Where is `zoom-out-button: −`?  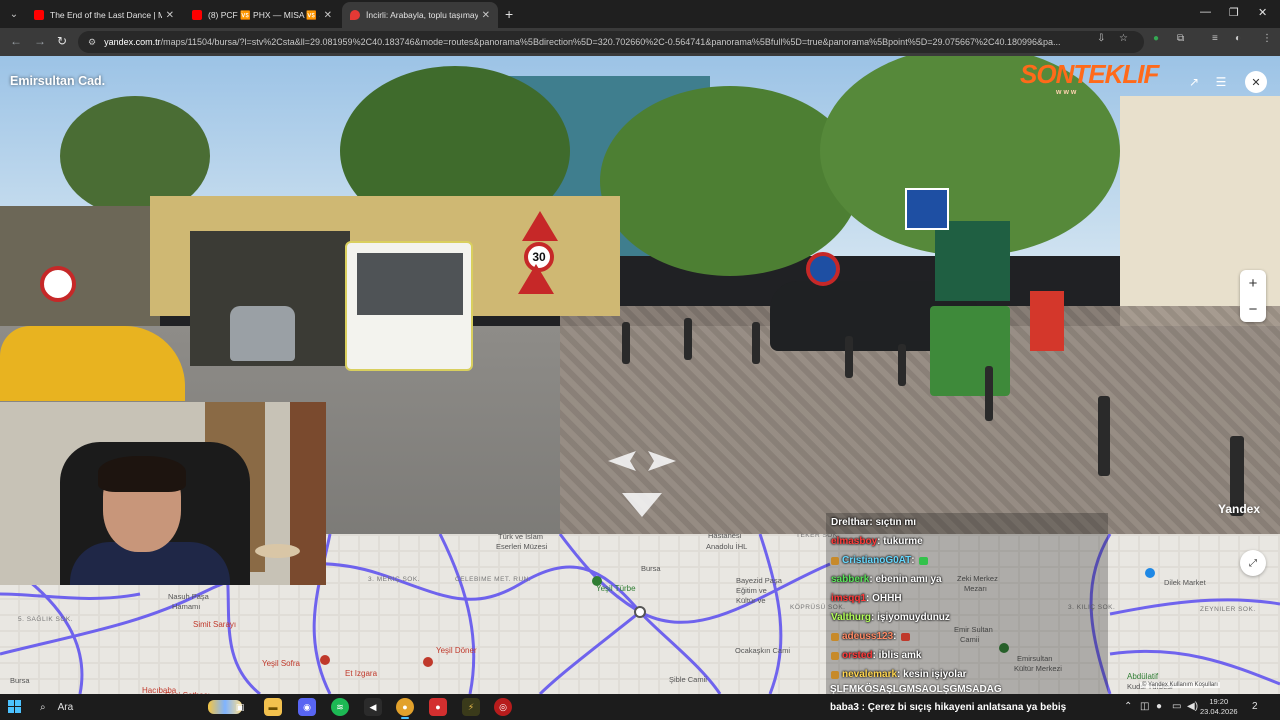
zoom-out-button: − is located at coordinates (1253, 309).